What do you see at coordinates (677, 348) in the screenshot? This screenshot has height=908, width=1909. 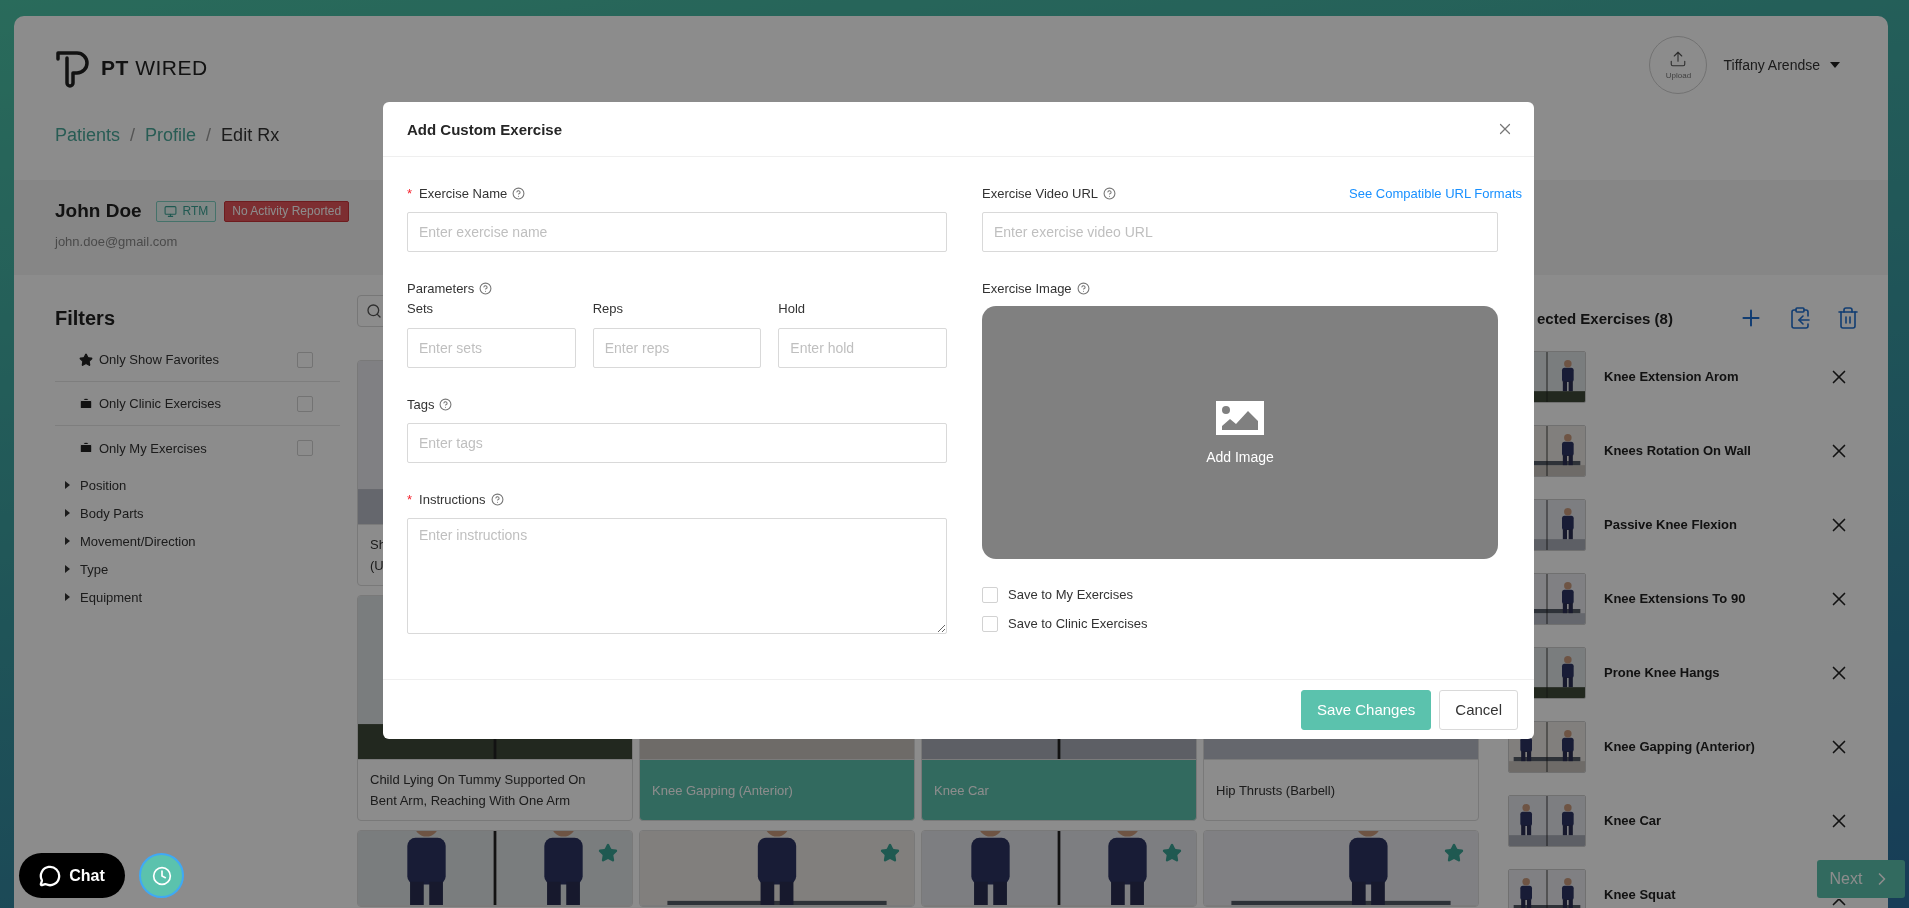 I see `input-field: Enter reps` at bounding box center [677, 348].